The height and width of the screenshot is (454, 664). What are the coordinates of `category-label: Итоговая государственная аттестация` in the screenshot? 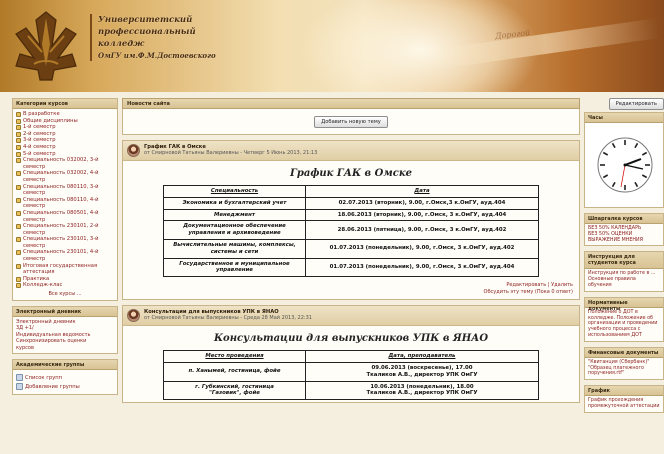 It's located at (60, 269).